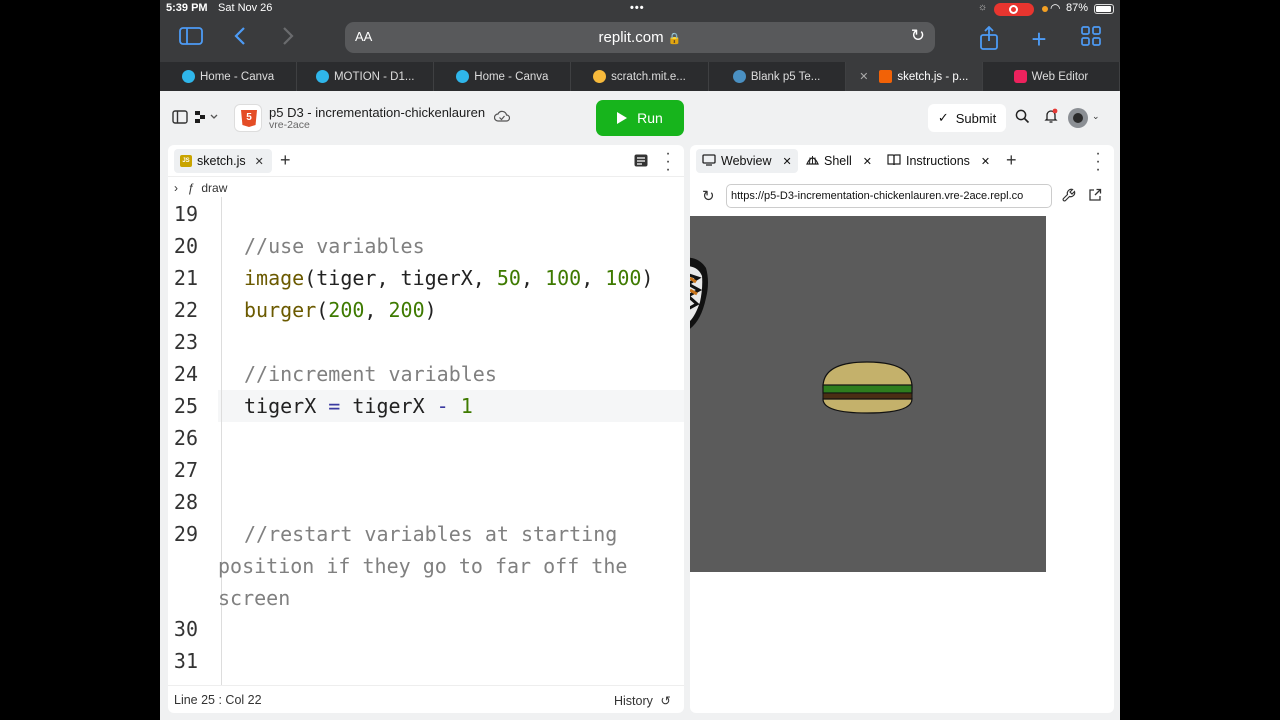 This screenshot has height=720, width=1280. What do you see at coordinates (967, 118) in the screenshot?
I see `submit-button: ✓ Submit` at bounding box center [967, 118].